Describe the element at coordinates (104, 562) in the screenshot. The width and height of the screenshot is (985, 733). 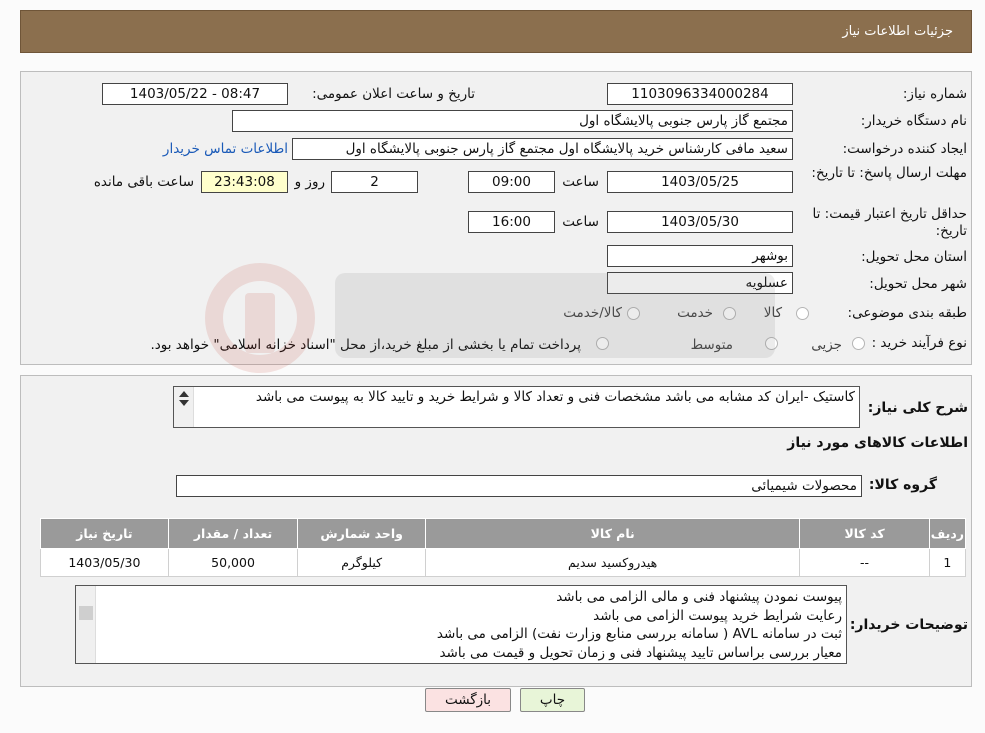
I see `cell-date: 1403/05/30` at that location.